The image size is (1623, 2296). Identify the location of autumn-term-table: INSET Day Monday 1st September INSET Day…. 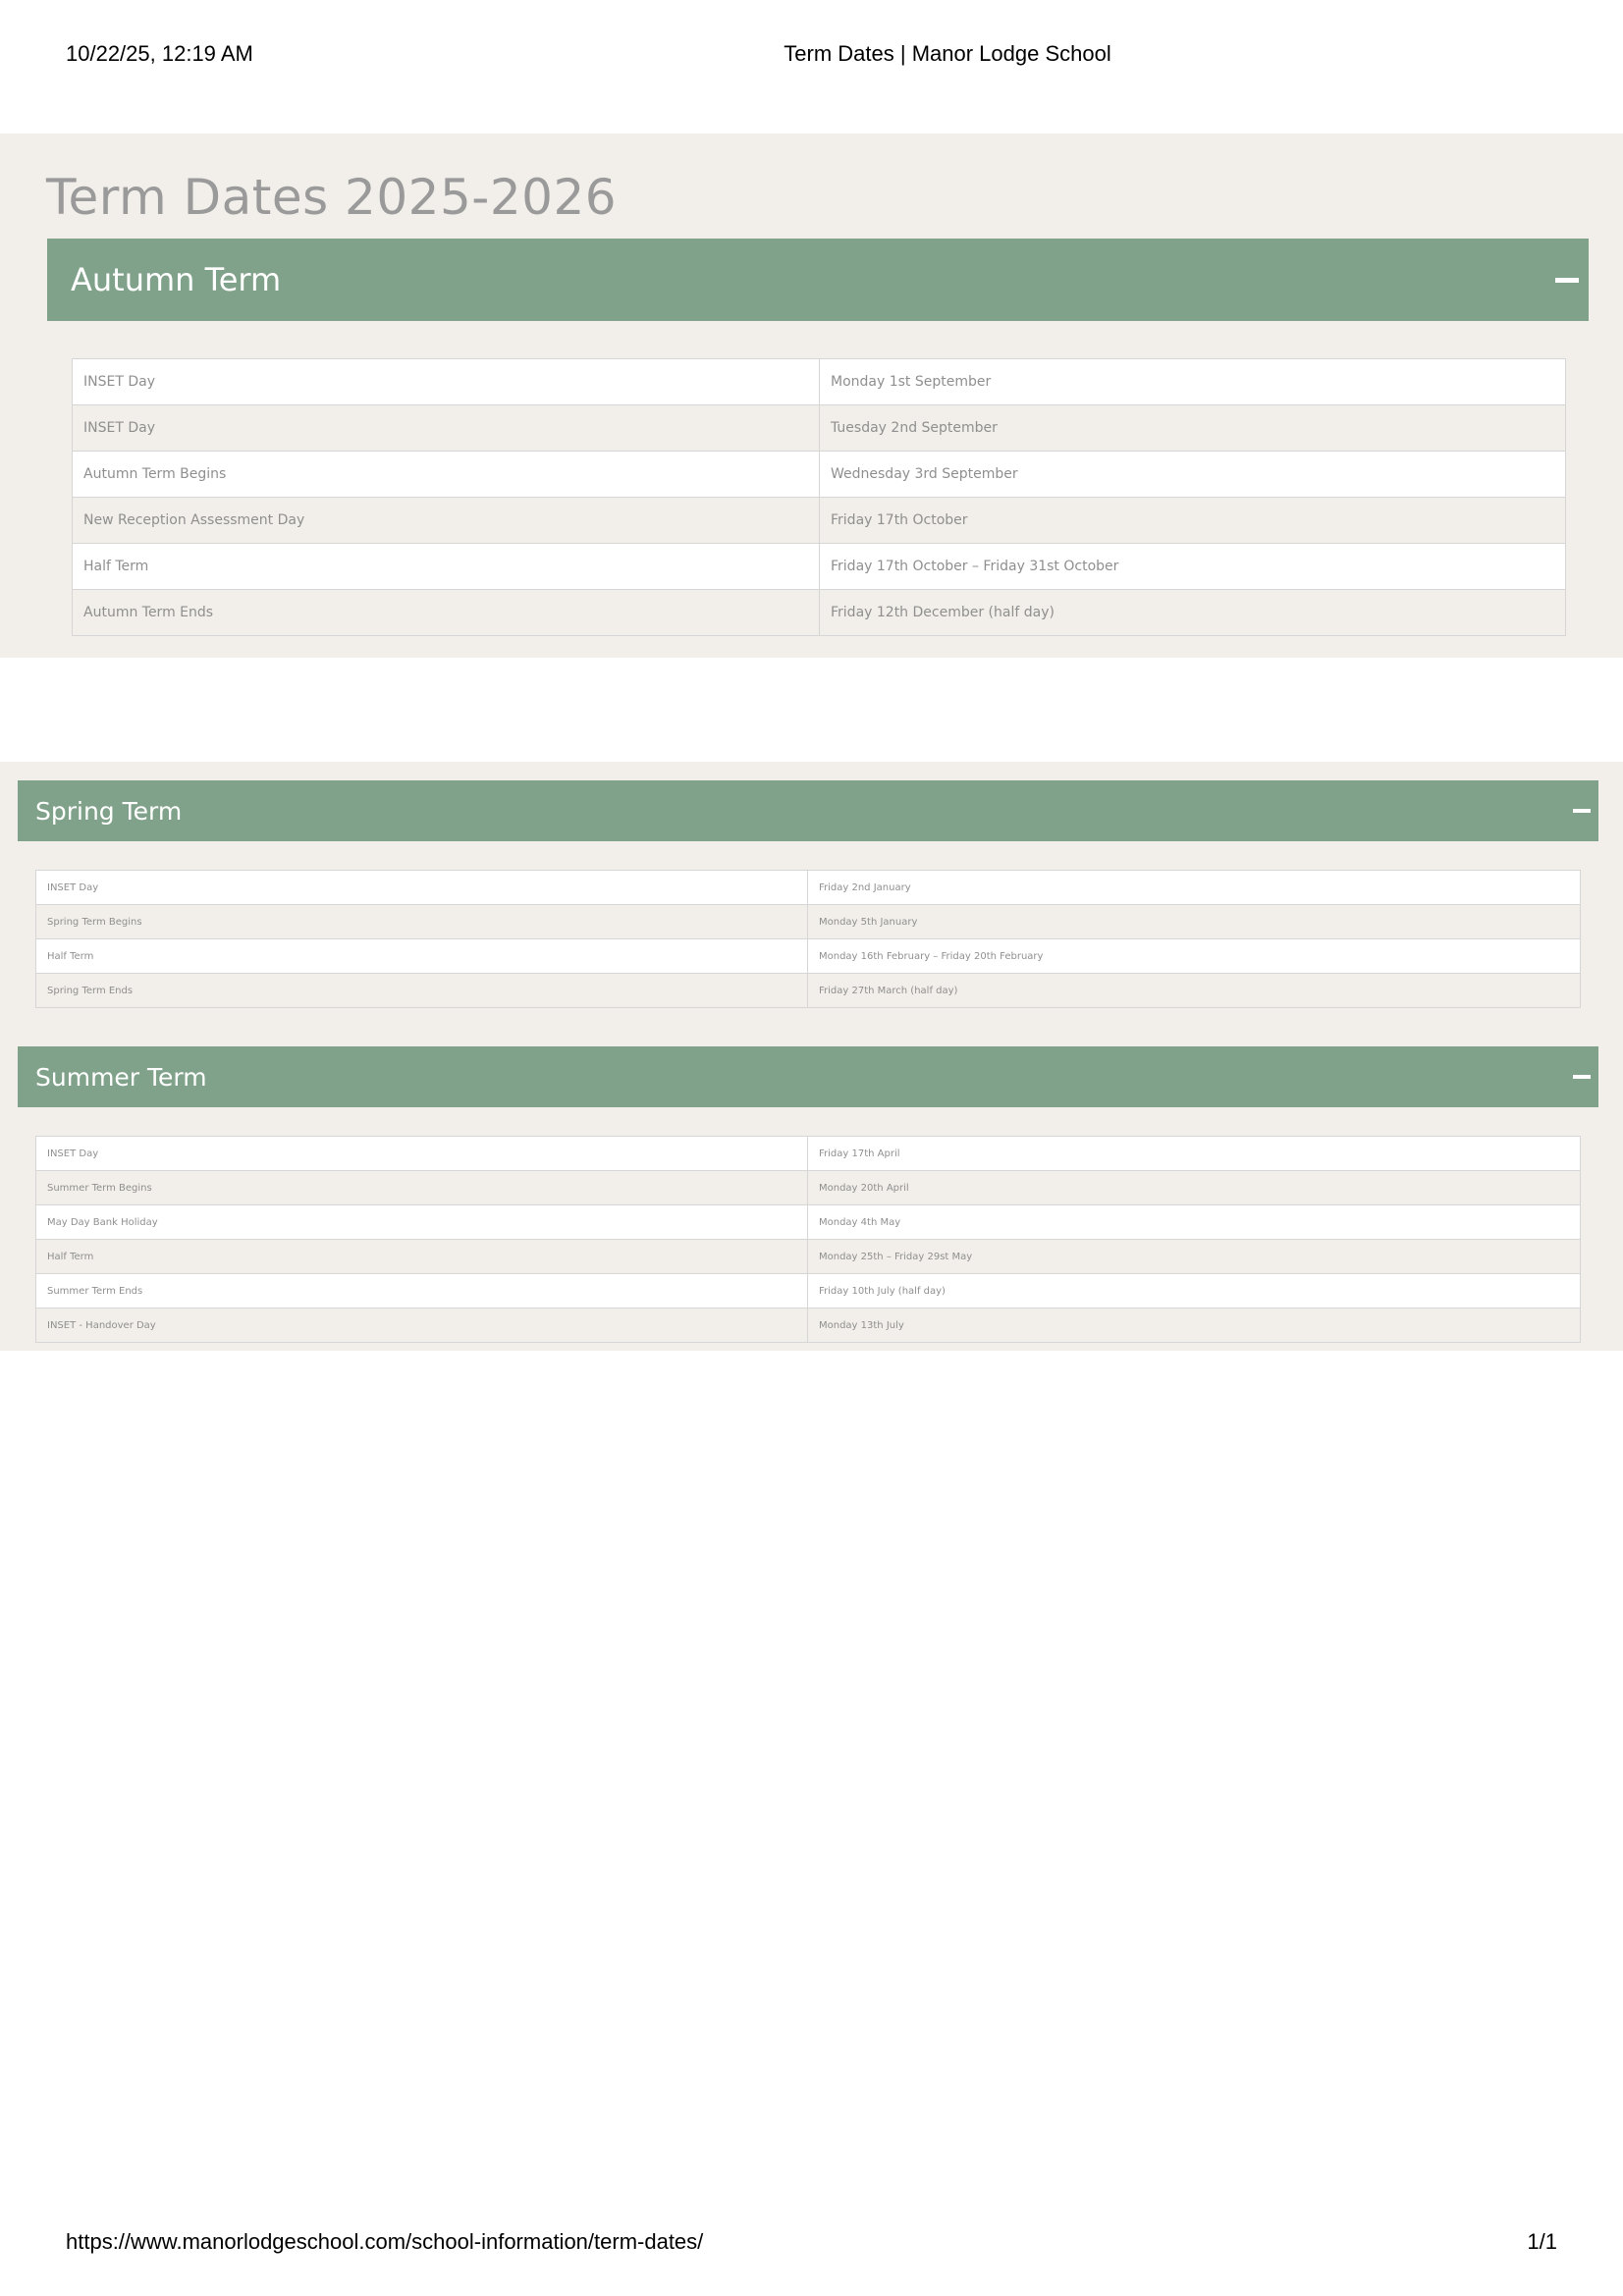
(819, 497).